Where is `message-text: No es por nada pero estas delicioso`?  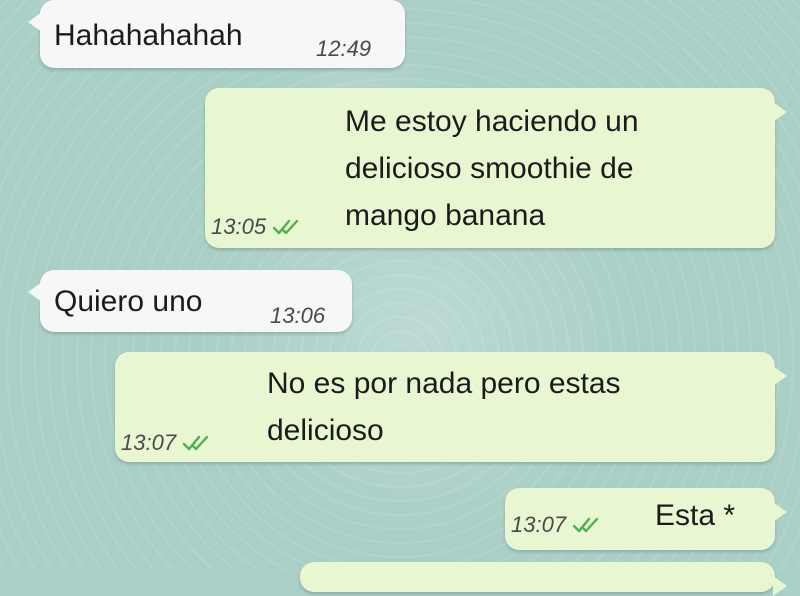 message-text: No es por nada pero estas delicioso is located at coordinates (444, 407).